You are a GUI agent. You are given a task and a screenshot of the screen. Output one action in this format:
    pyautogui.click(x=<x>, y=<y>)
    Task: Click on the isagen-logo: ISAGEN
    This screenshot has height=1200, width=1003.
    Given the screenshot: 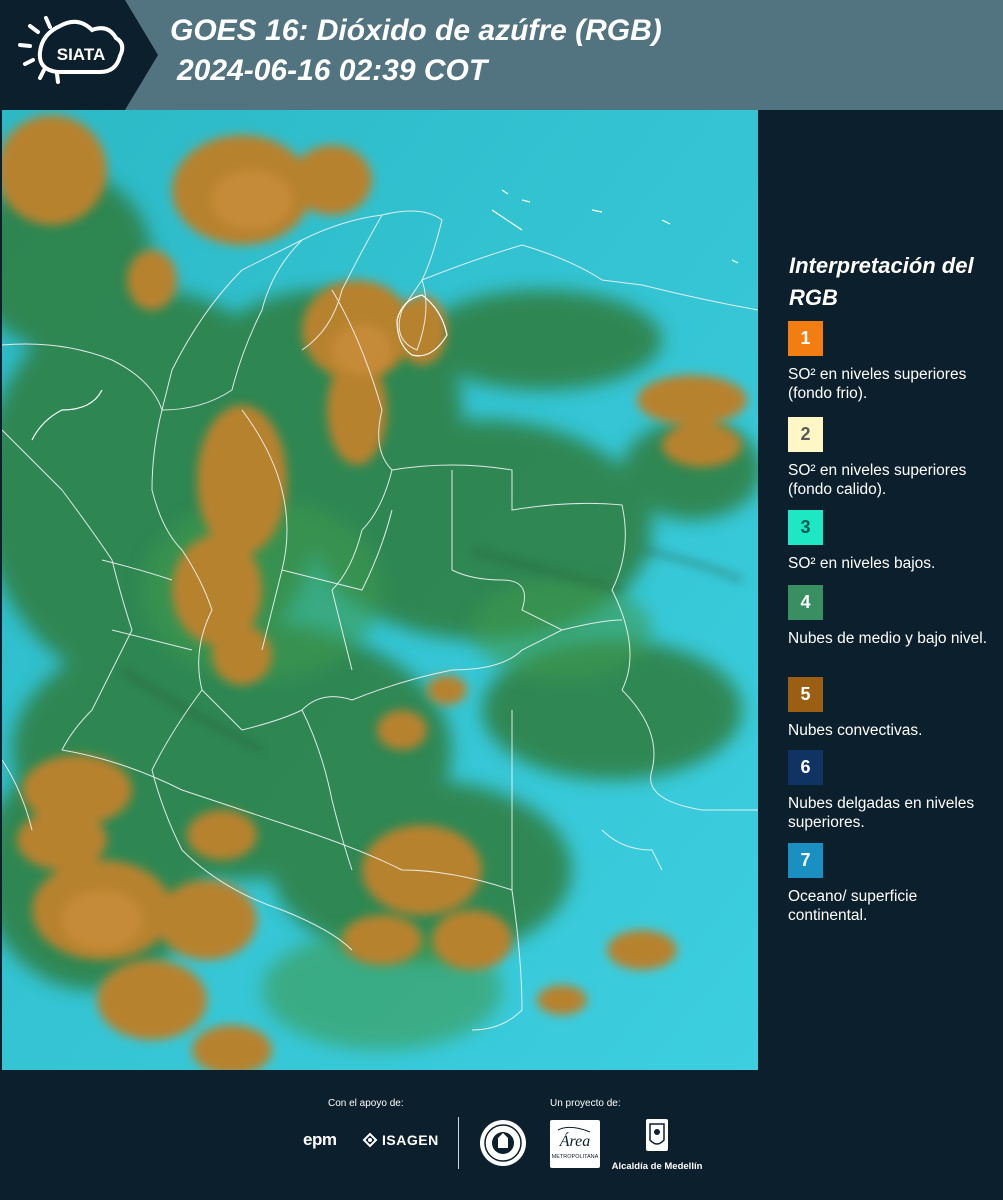 What is the action you would take?
    pyautogui.click(x=400, y=1140)
    